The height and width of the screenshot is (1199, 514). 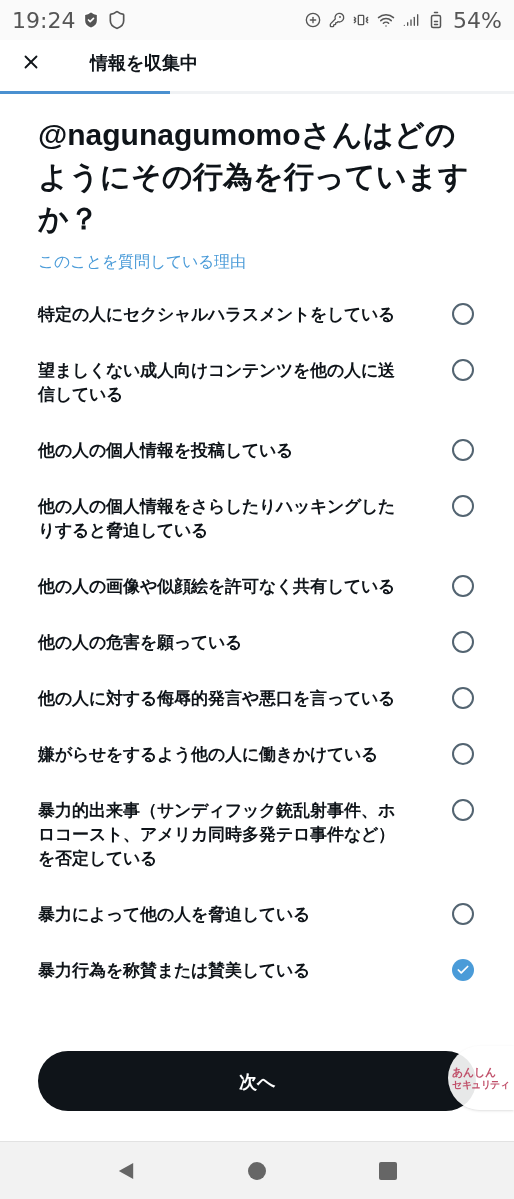 What do you see at coordinates (166, 450) in the screenshot?
I see `option-label: 他の人の個人情報を投稿している` at bounding box center [166, 450].